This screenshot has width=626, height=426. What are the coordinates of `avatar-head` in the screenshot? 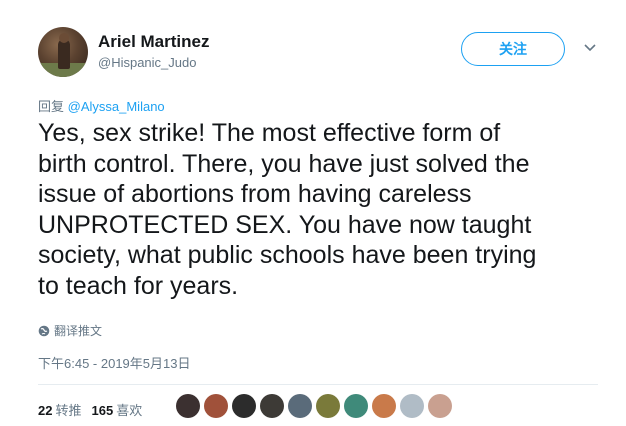 It's located at (64, 38).